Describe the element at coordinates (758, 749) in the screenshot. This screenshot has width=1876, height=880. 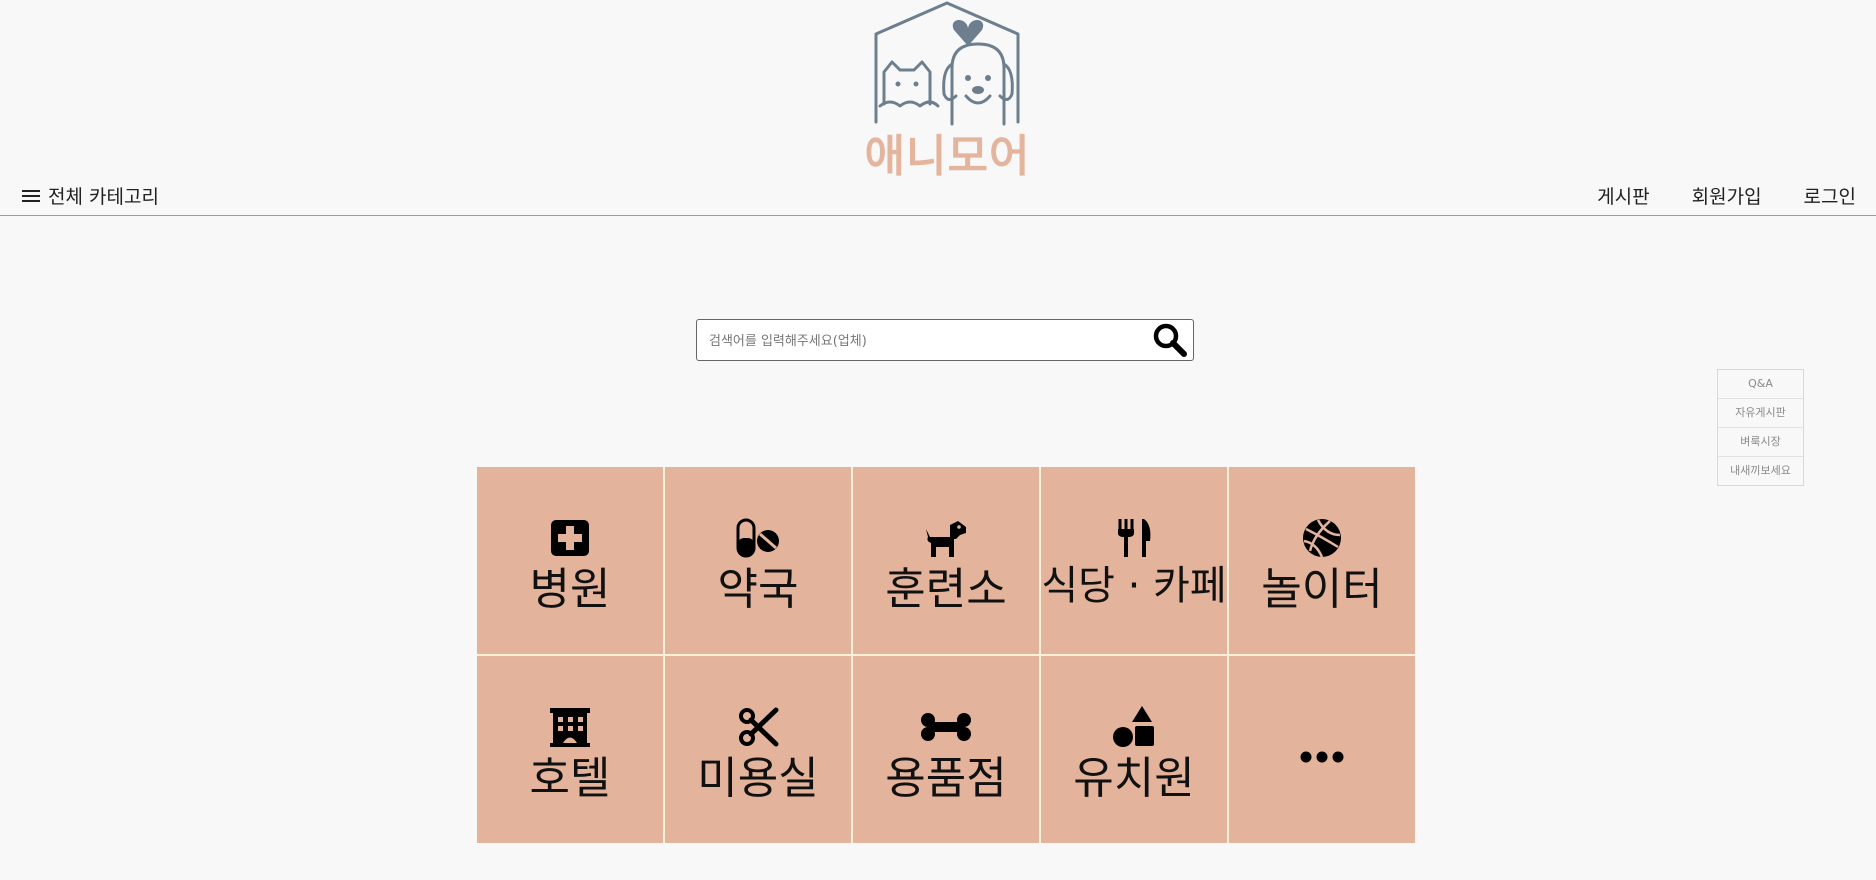
I see `category-tile-grooming: 미용실` at that location.